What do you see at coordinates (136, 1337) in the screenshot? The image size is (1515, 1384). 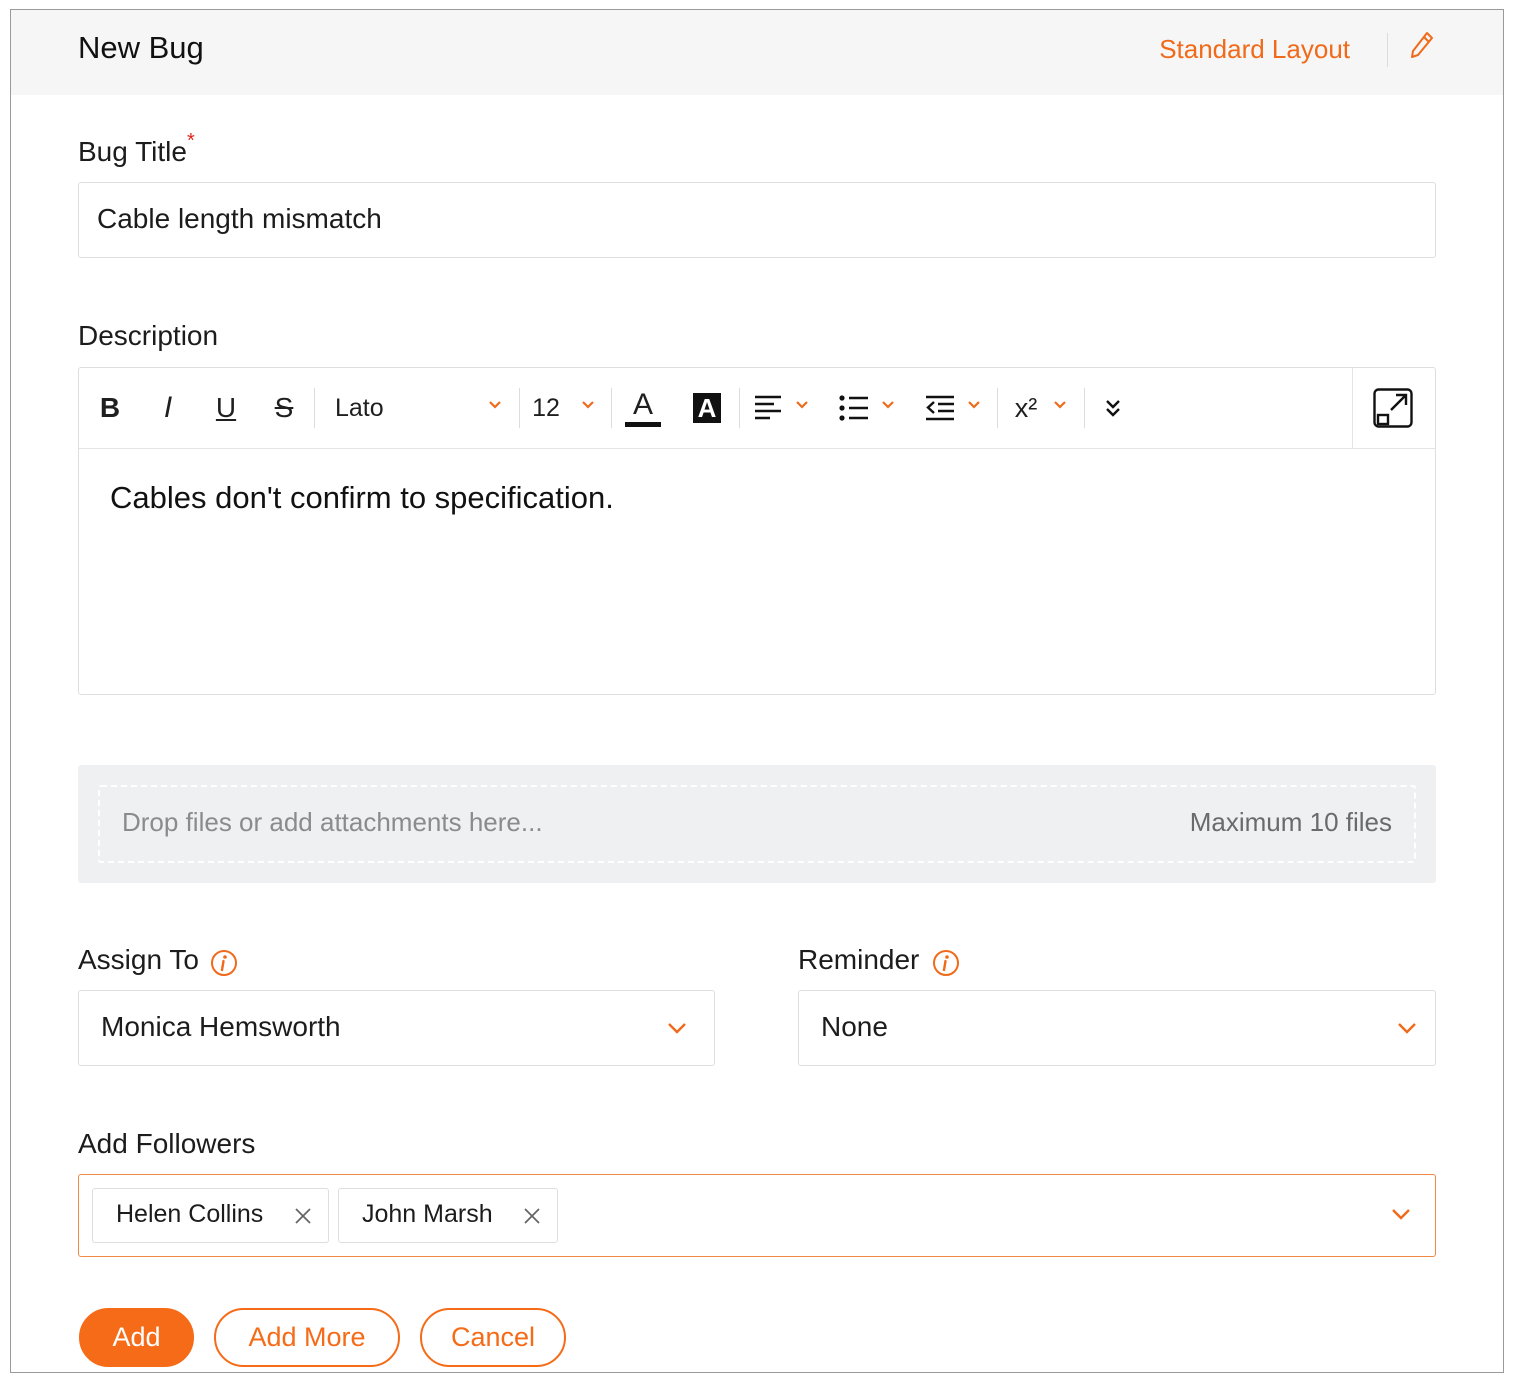 I see `add-button: Add` at bounding box center [136, 1337].